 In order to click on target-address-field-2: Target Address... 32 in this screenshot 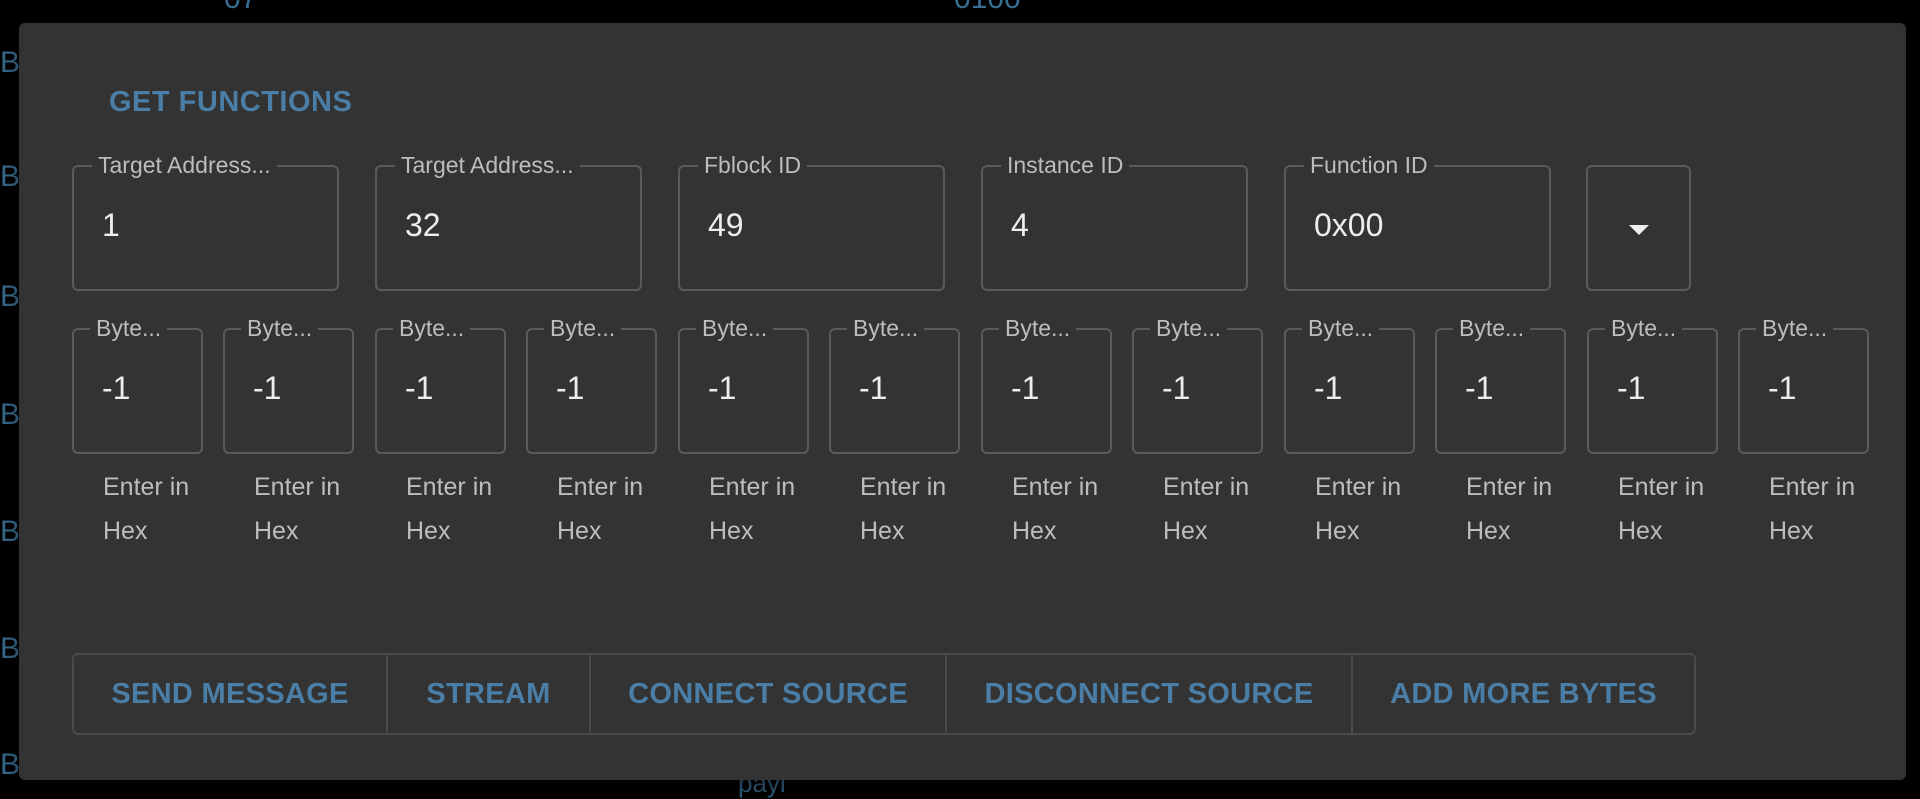, I will do `click(508, 221)`.